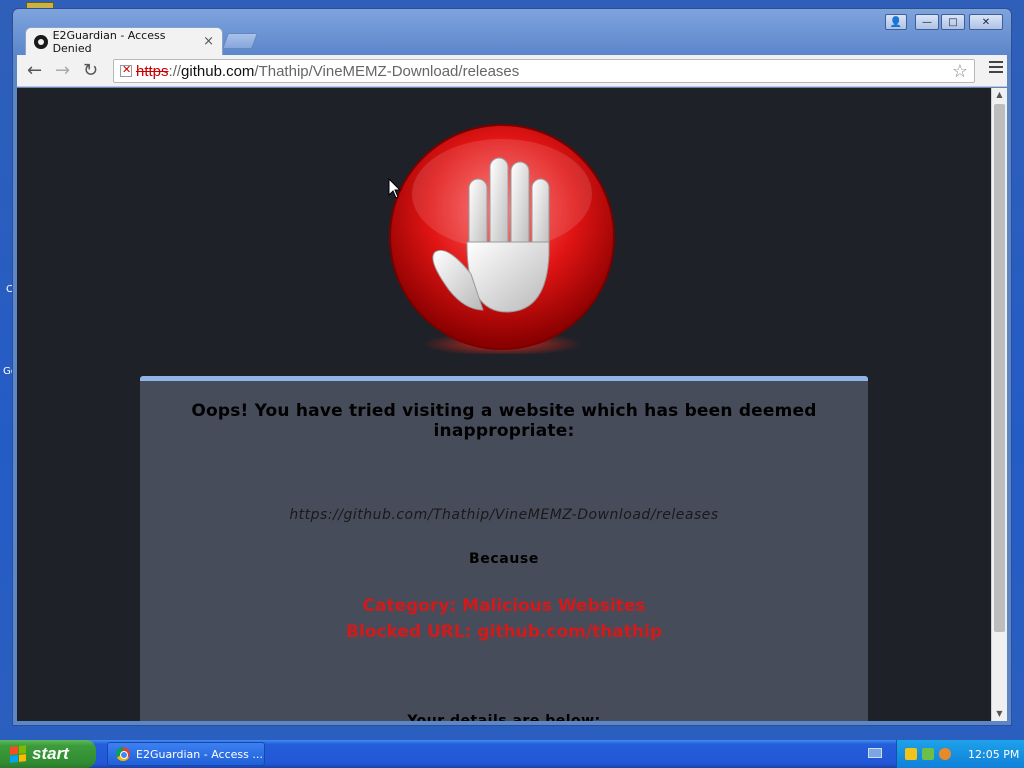 Image resolution: width=1024 pixels, height=768 pixels. Describe the element at coordinates (993, 754) in the screenshot. I see `clock: 12:05 PM` at that location.